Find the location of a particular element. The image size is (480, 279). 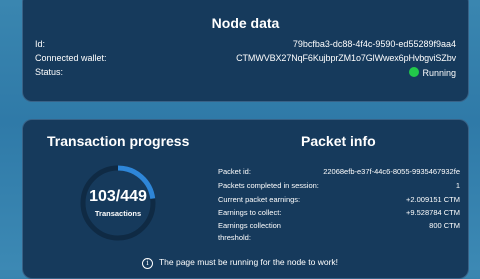

packet-row-label: Packets completed in session: is located at coordinates (268, 185).